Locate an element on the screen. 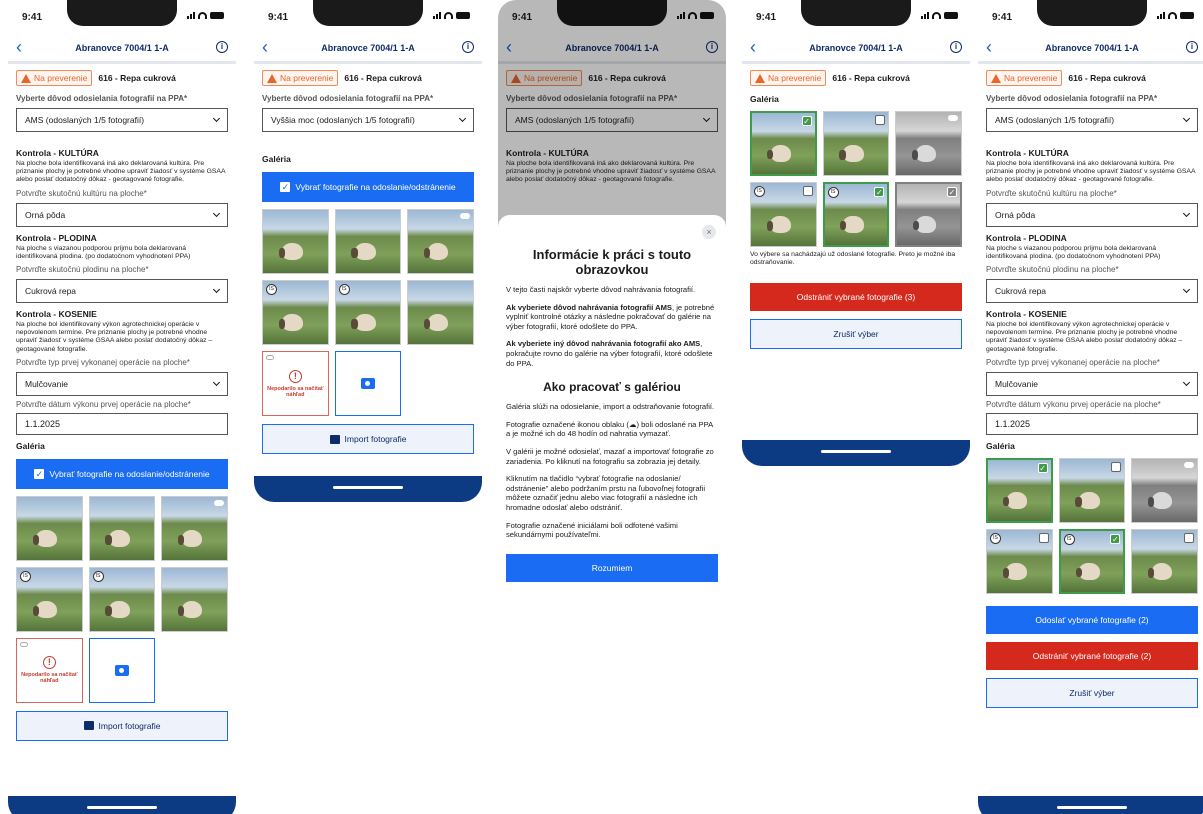 Image resolution: width=1203 pixels, height=814 pixels. status-bar: 9:41 is located at coordinates (368, 17).